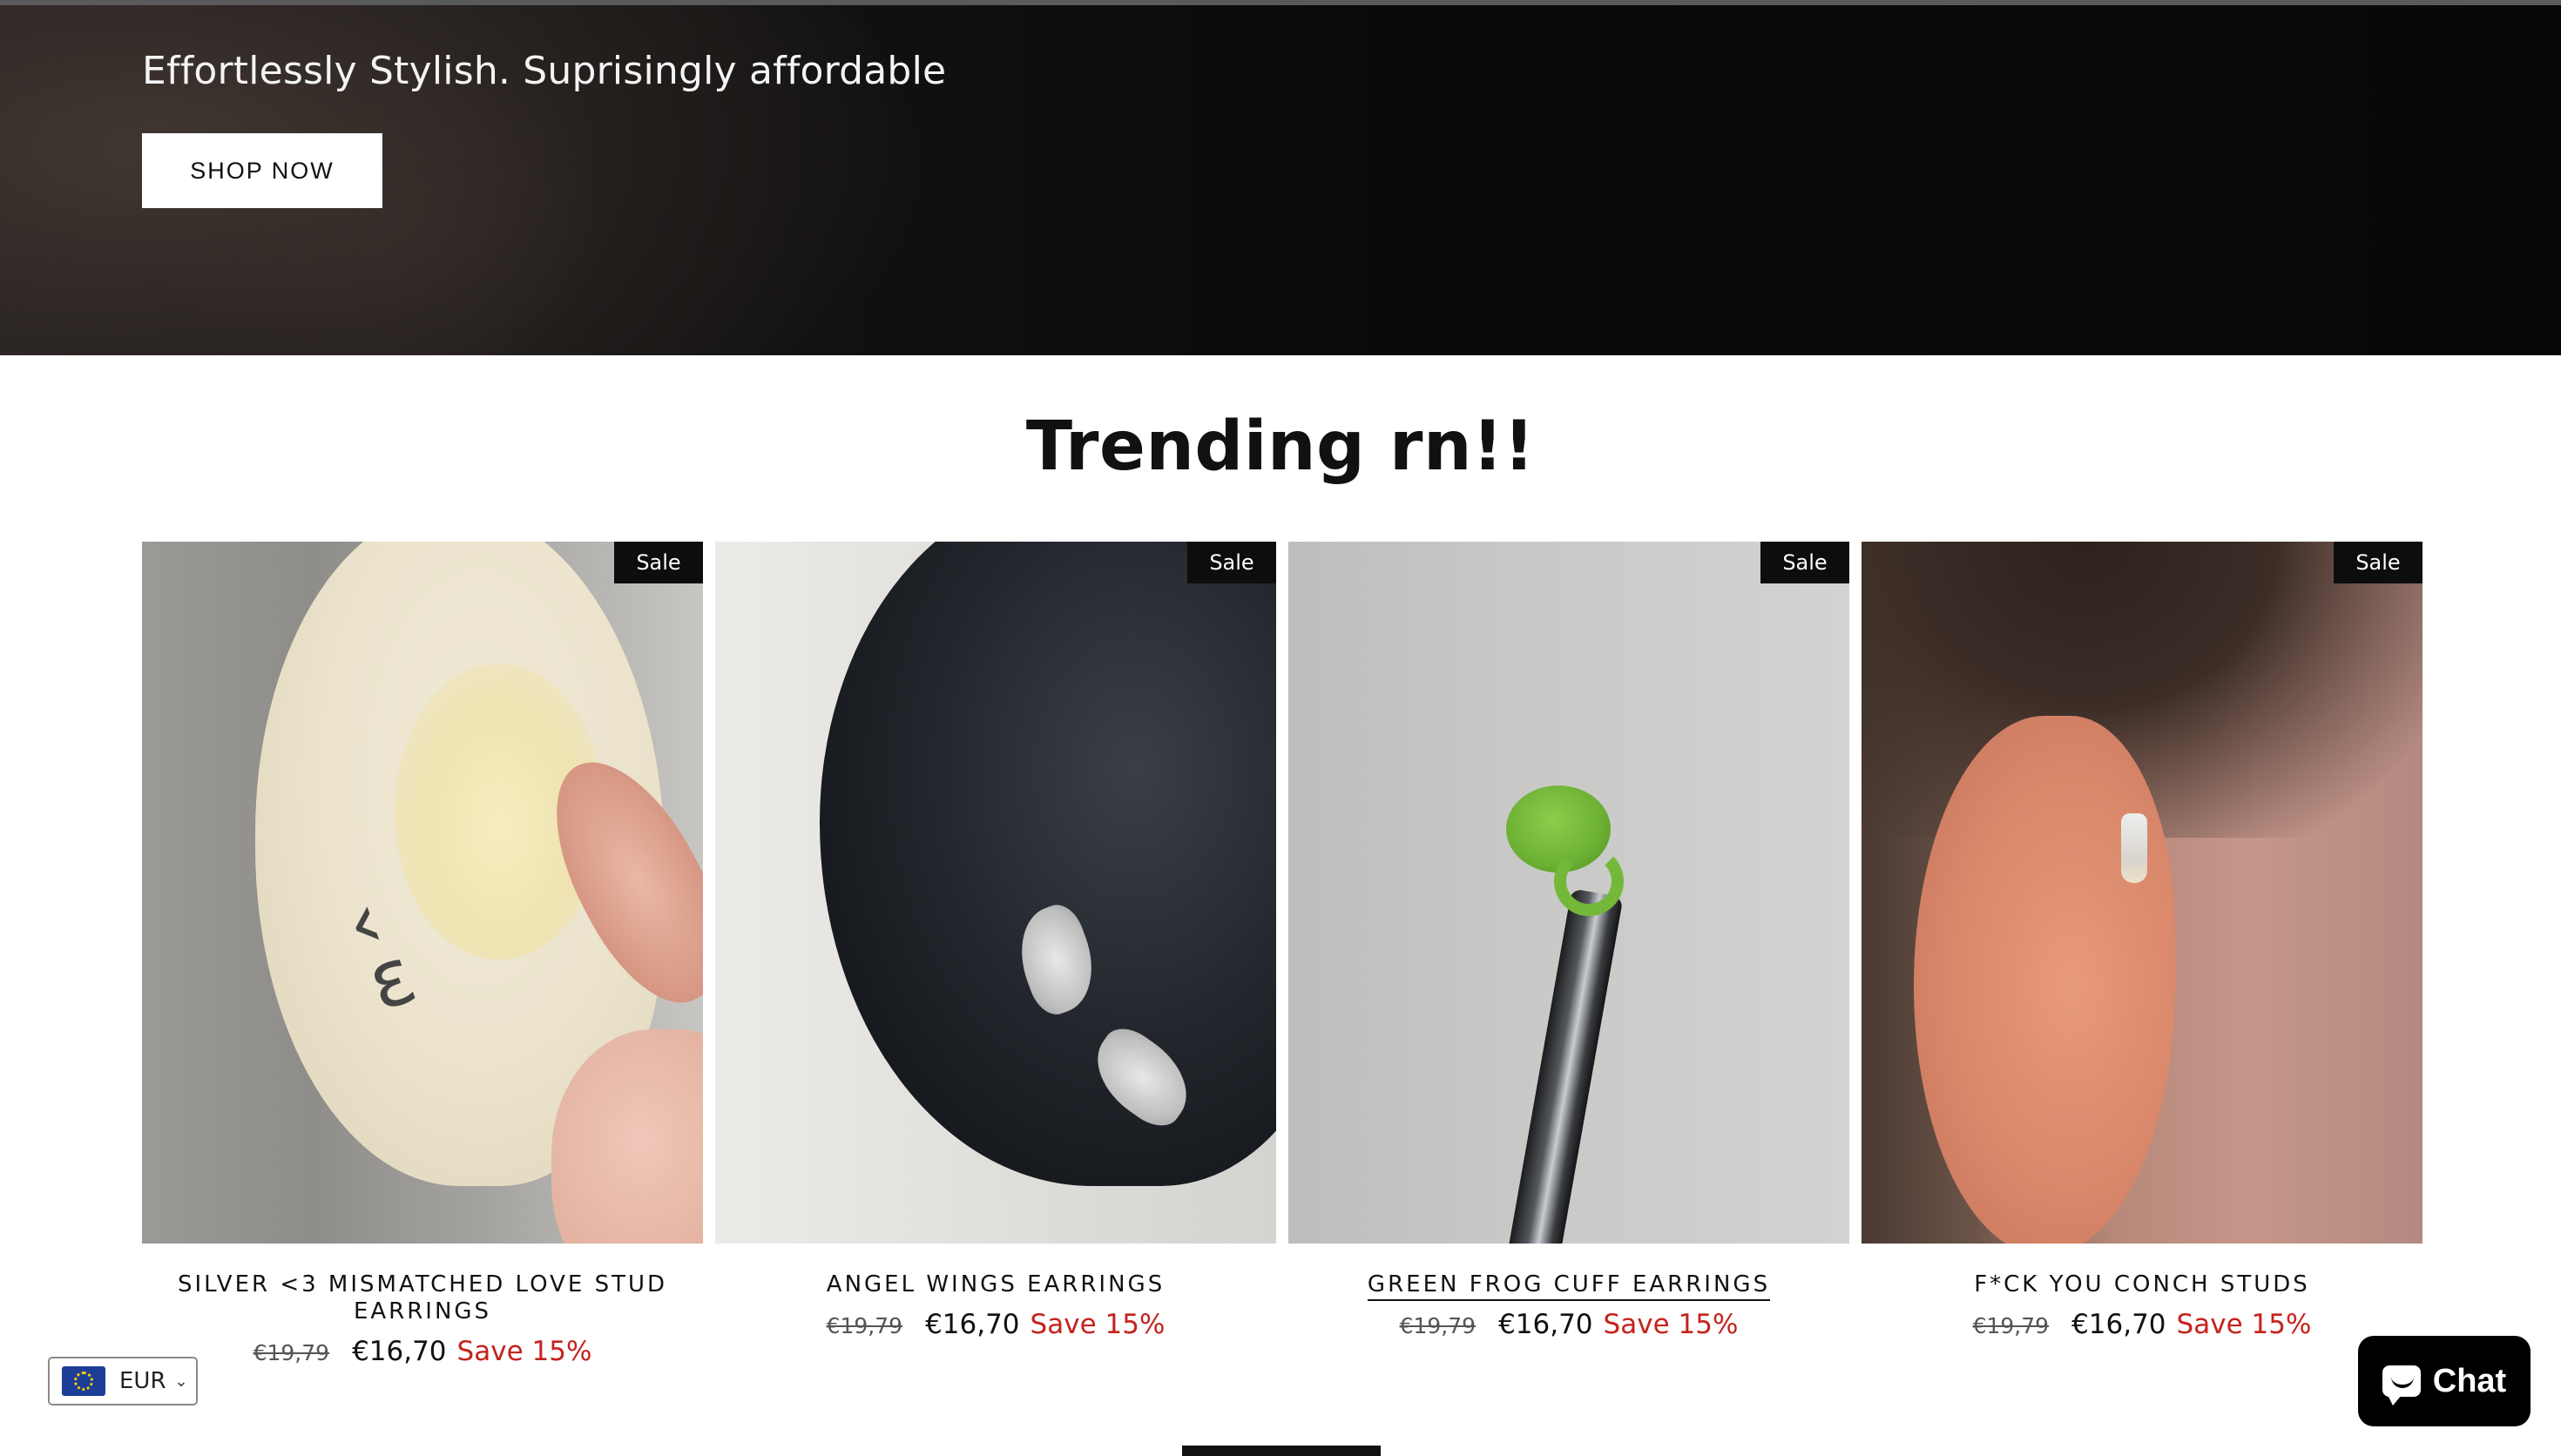  Describe the element at coordinates (2401, 1385) in the screenshot. I see `chat-bubble-icon` at that location.